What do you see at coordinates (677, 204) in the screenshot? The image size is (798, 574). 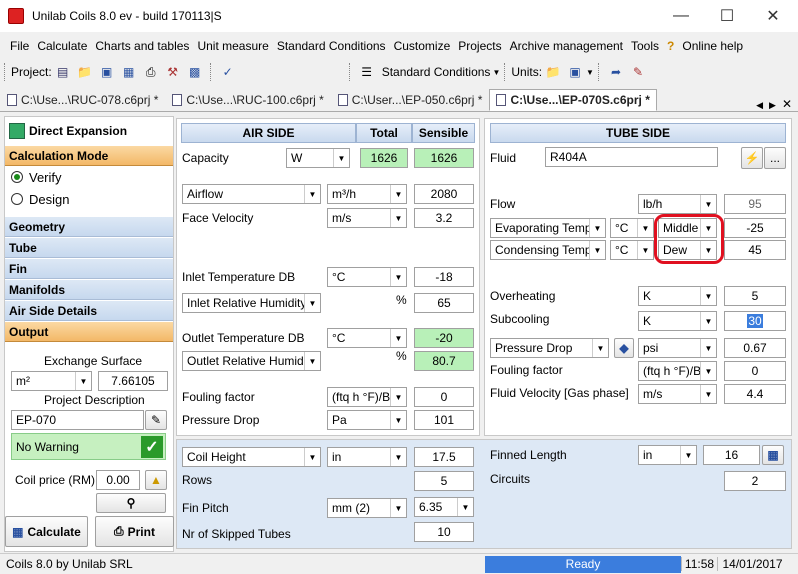 I see `flow-unit-select: lb/h ▼` at bounding box center [677, 204].